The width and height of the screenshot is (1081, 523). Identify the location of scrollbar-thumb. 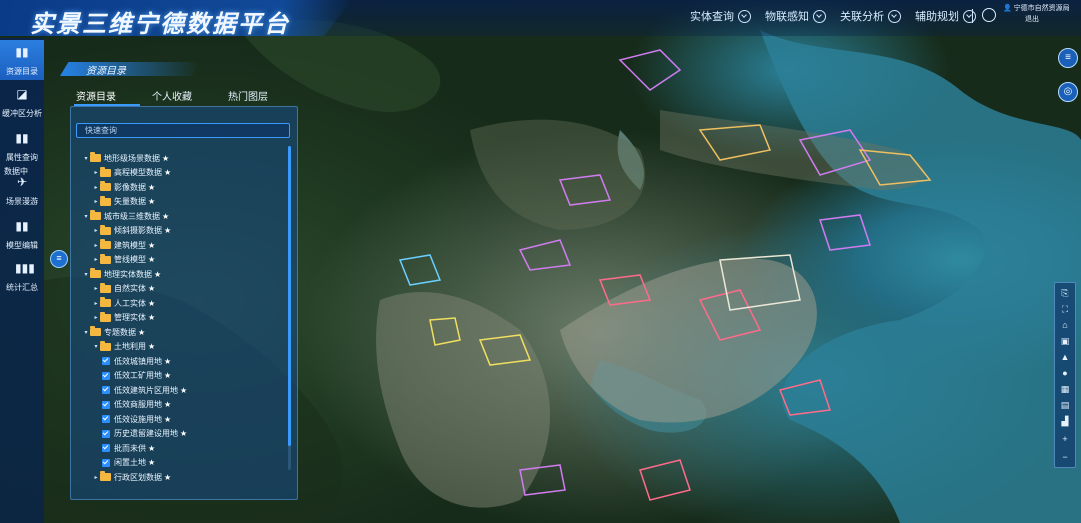
(289, 296).